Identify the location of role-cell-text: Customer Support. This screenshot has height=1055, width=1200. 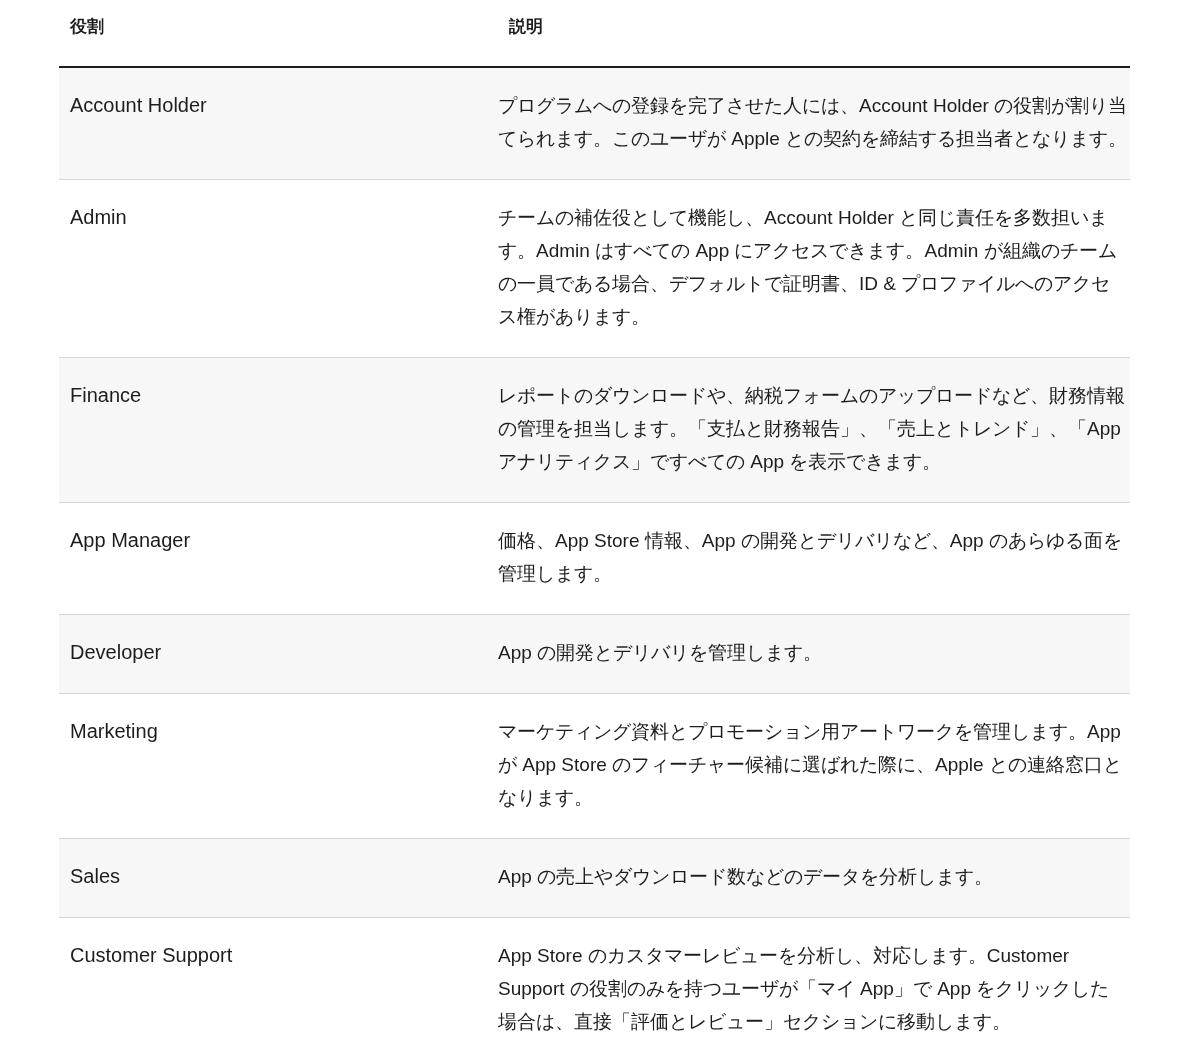
(151, 955).